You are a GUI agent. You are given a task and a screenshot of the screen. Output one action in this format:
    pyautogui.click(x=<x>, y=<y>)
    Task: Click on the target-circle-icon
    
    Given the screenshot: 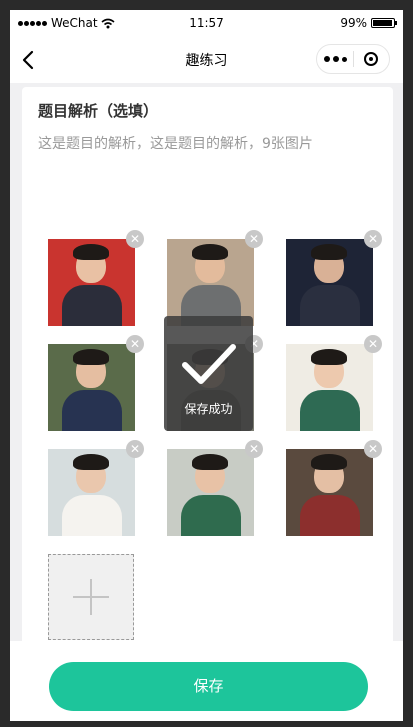 What is the action you would take?
    pyautogui.click(x=371, y=59)
    